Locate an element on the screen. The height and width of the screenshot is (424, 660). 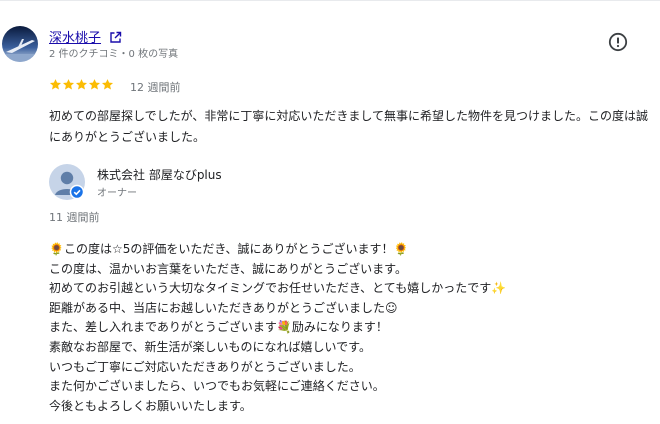
reply-line: 🌻この度は☆5の評価をいただき、誠にありがとうございます！🌻 is located at coordinates (229, 249).